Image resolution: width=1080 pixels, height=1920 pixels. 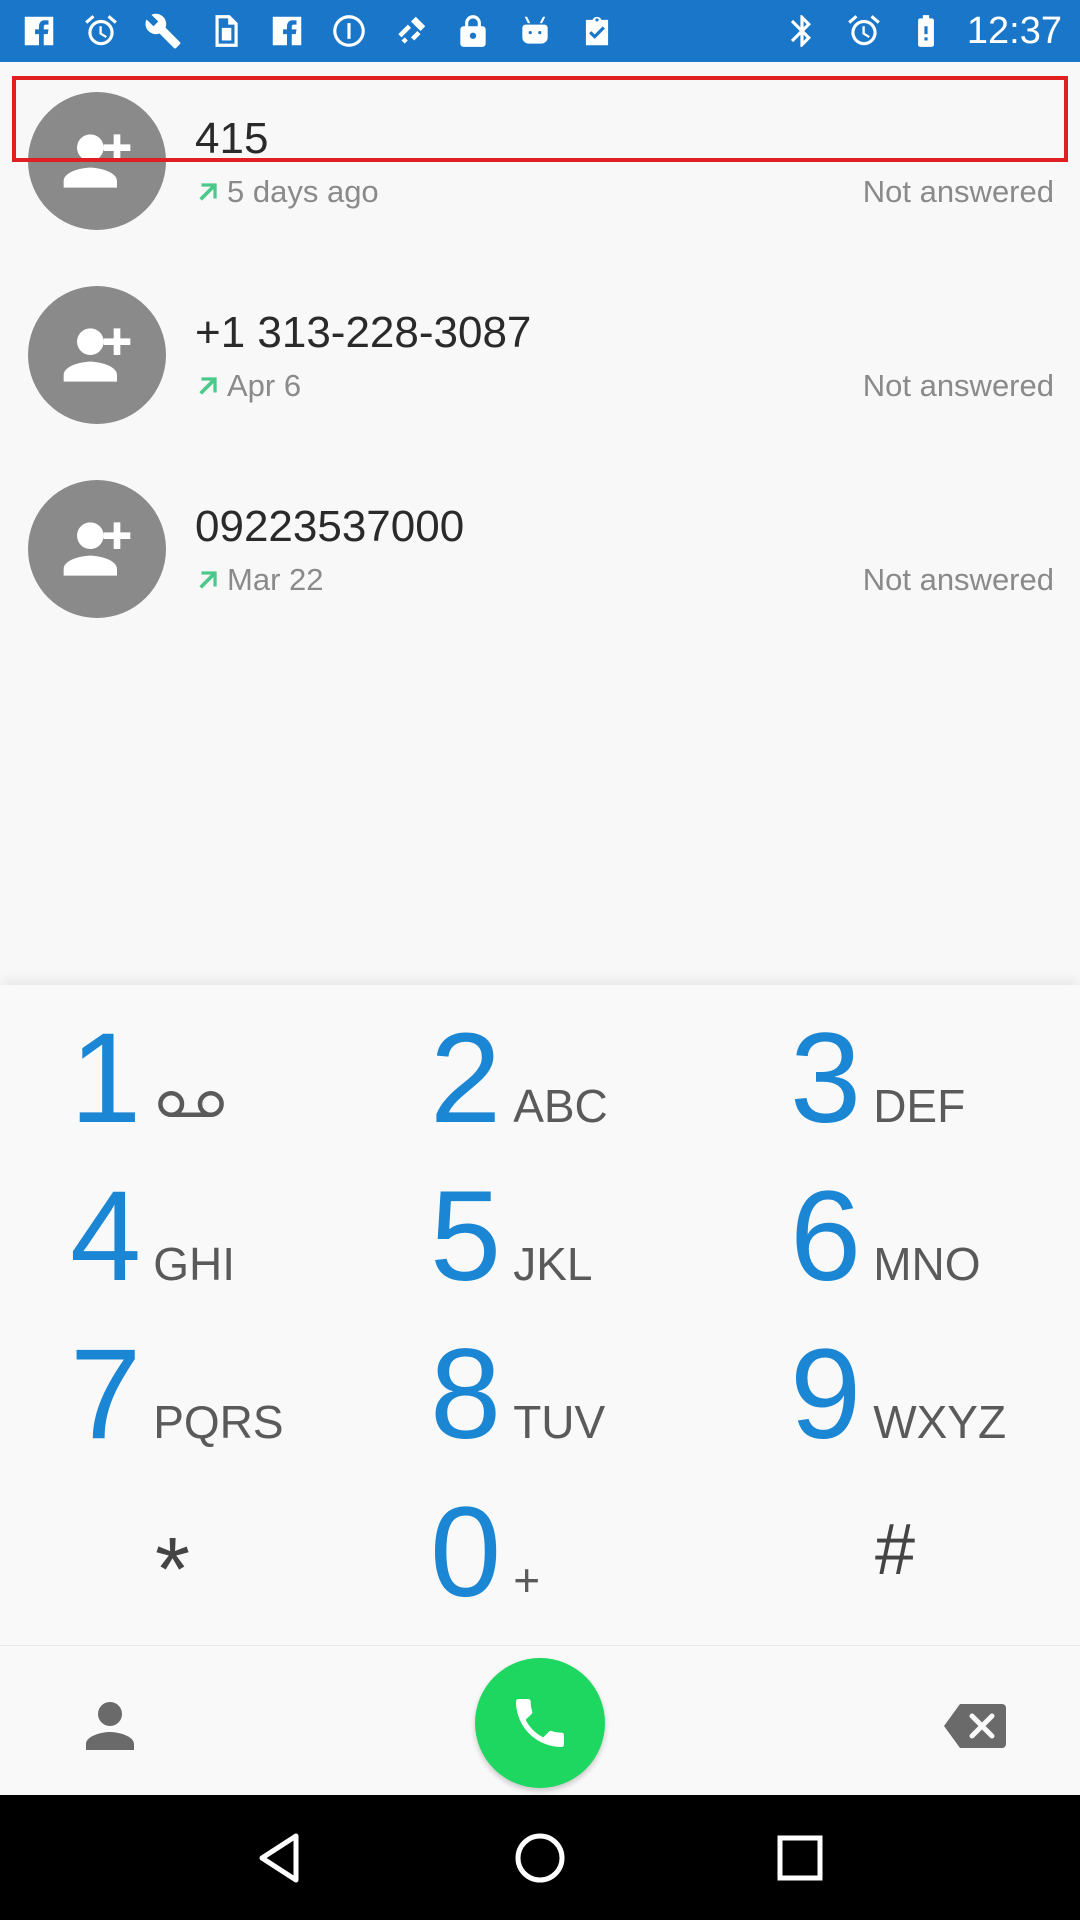 I want to click on system-icons: 12:37, so click(x=921, y=31).